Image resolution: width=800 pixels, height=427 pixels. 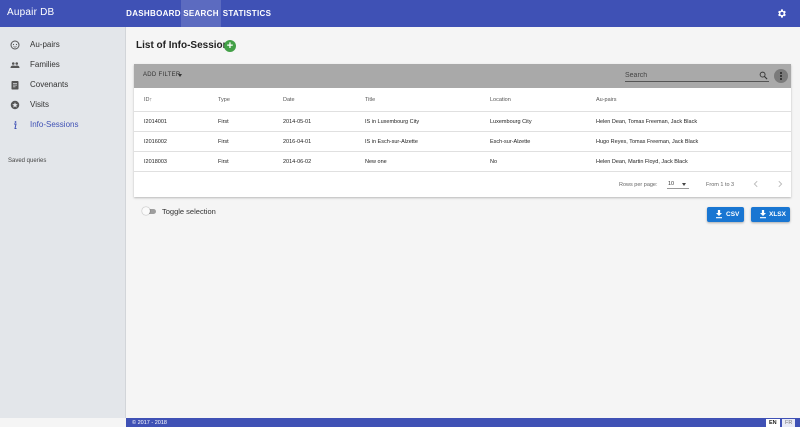 What do you see at coordinates (647, 142) in the screenshot?
I see `cell-au-pairs: Hugo Reyes, Tomas Freeman, Jack Black` at bounding box center [647, 142].